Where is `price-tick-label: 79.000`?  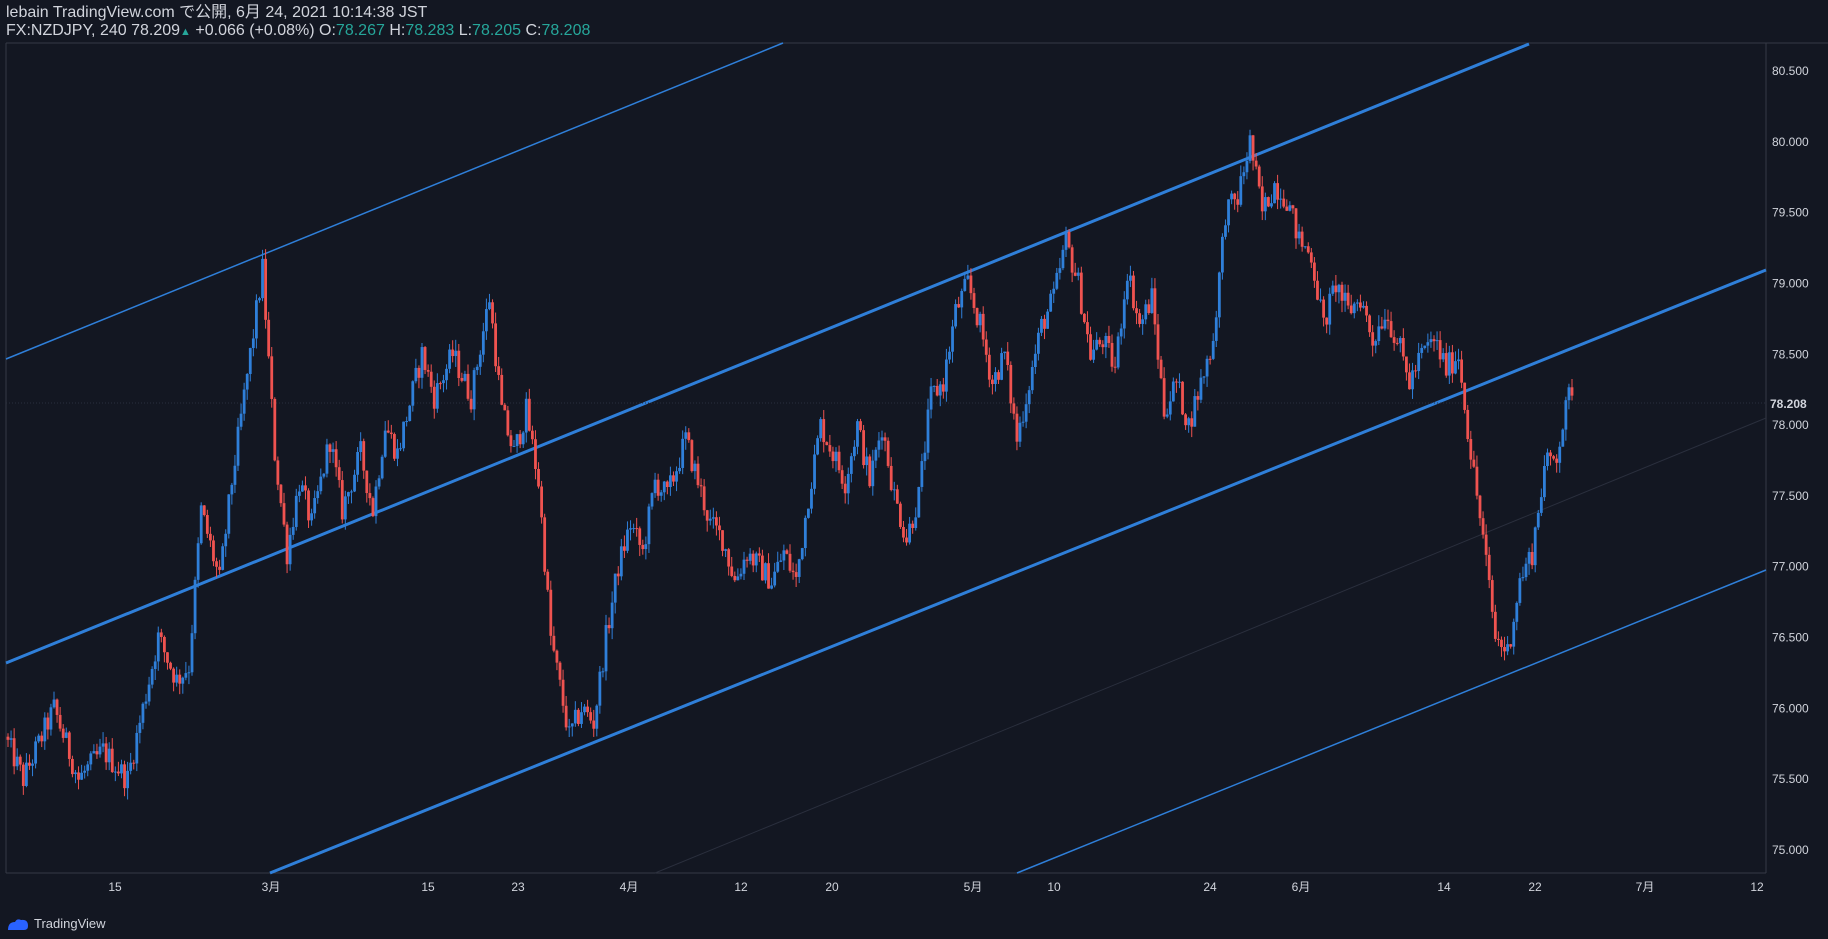
price-tick-label: 79.000 is located at coordinates (1790, 283).